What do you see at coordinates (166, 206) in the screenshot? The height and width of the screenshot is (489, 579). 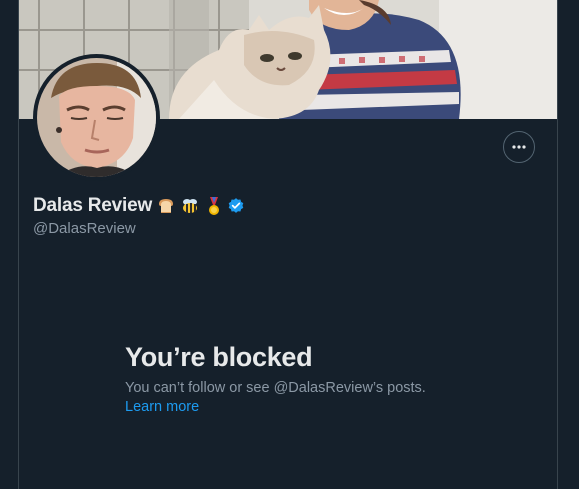 I see `bread-emoji-icon` at bounding box center [166, 206].